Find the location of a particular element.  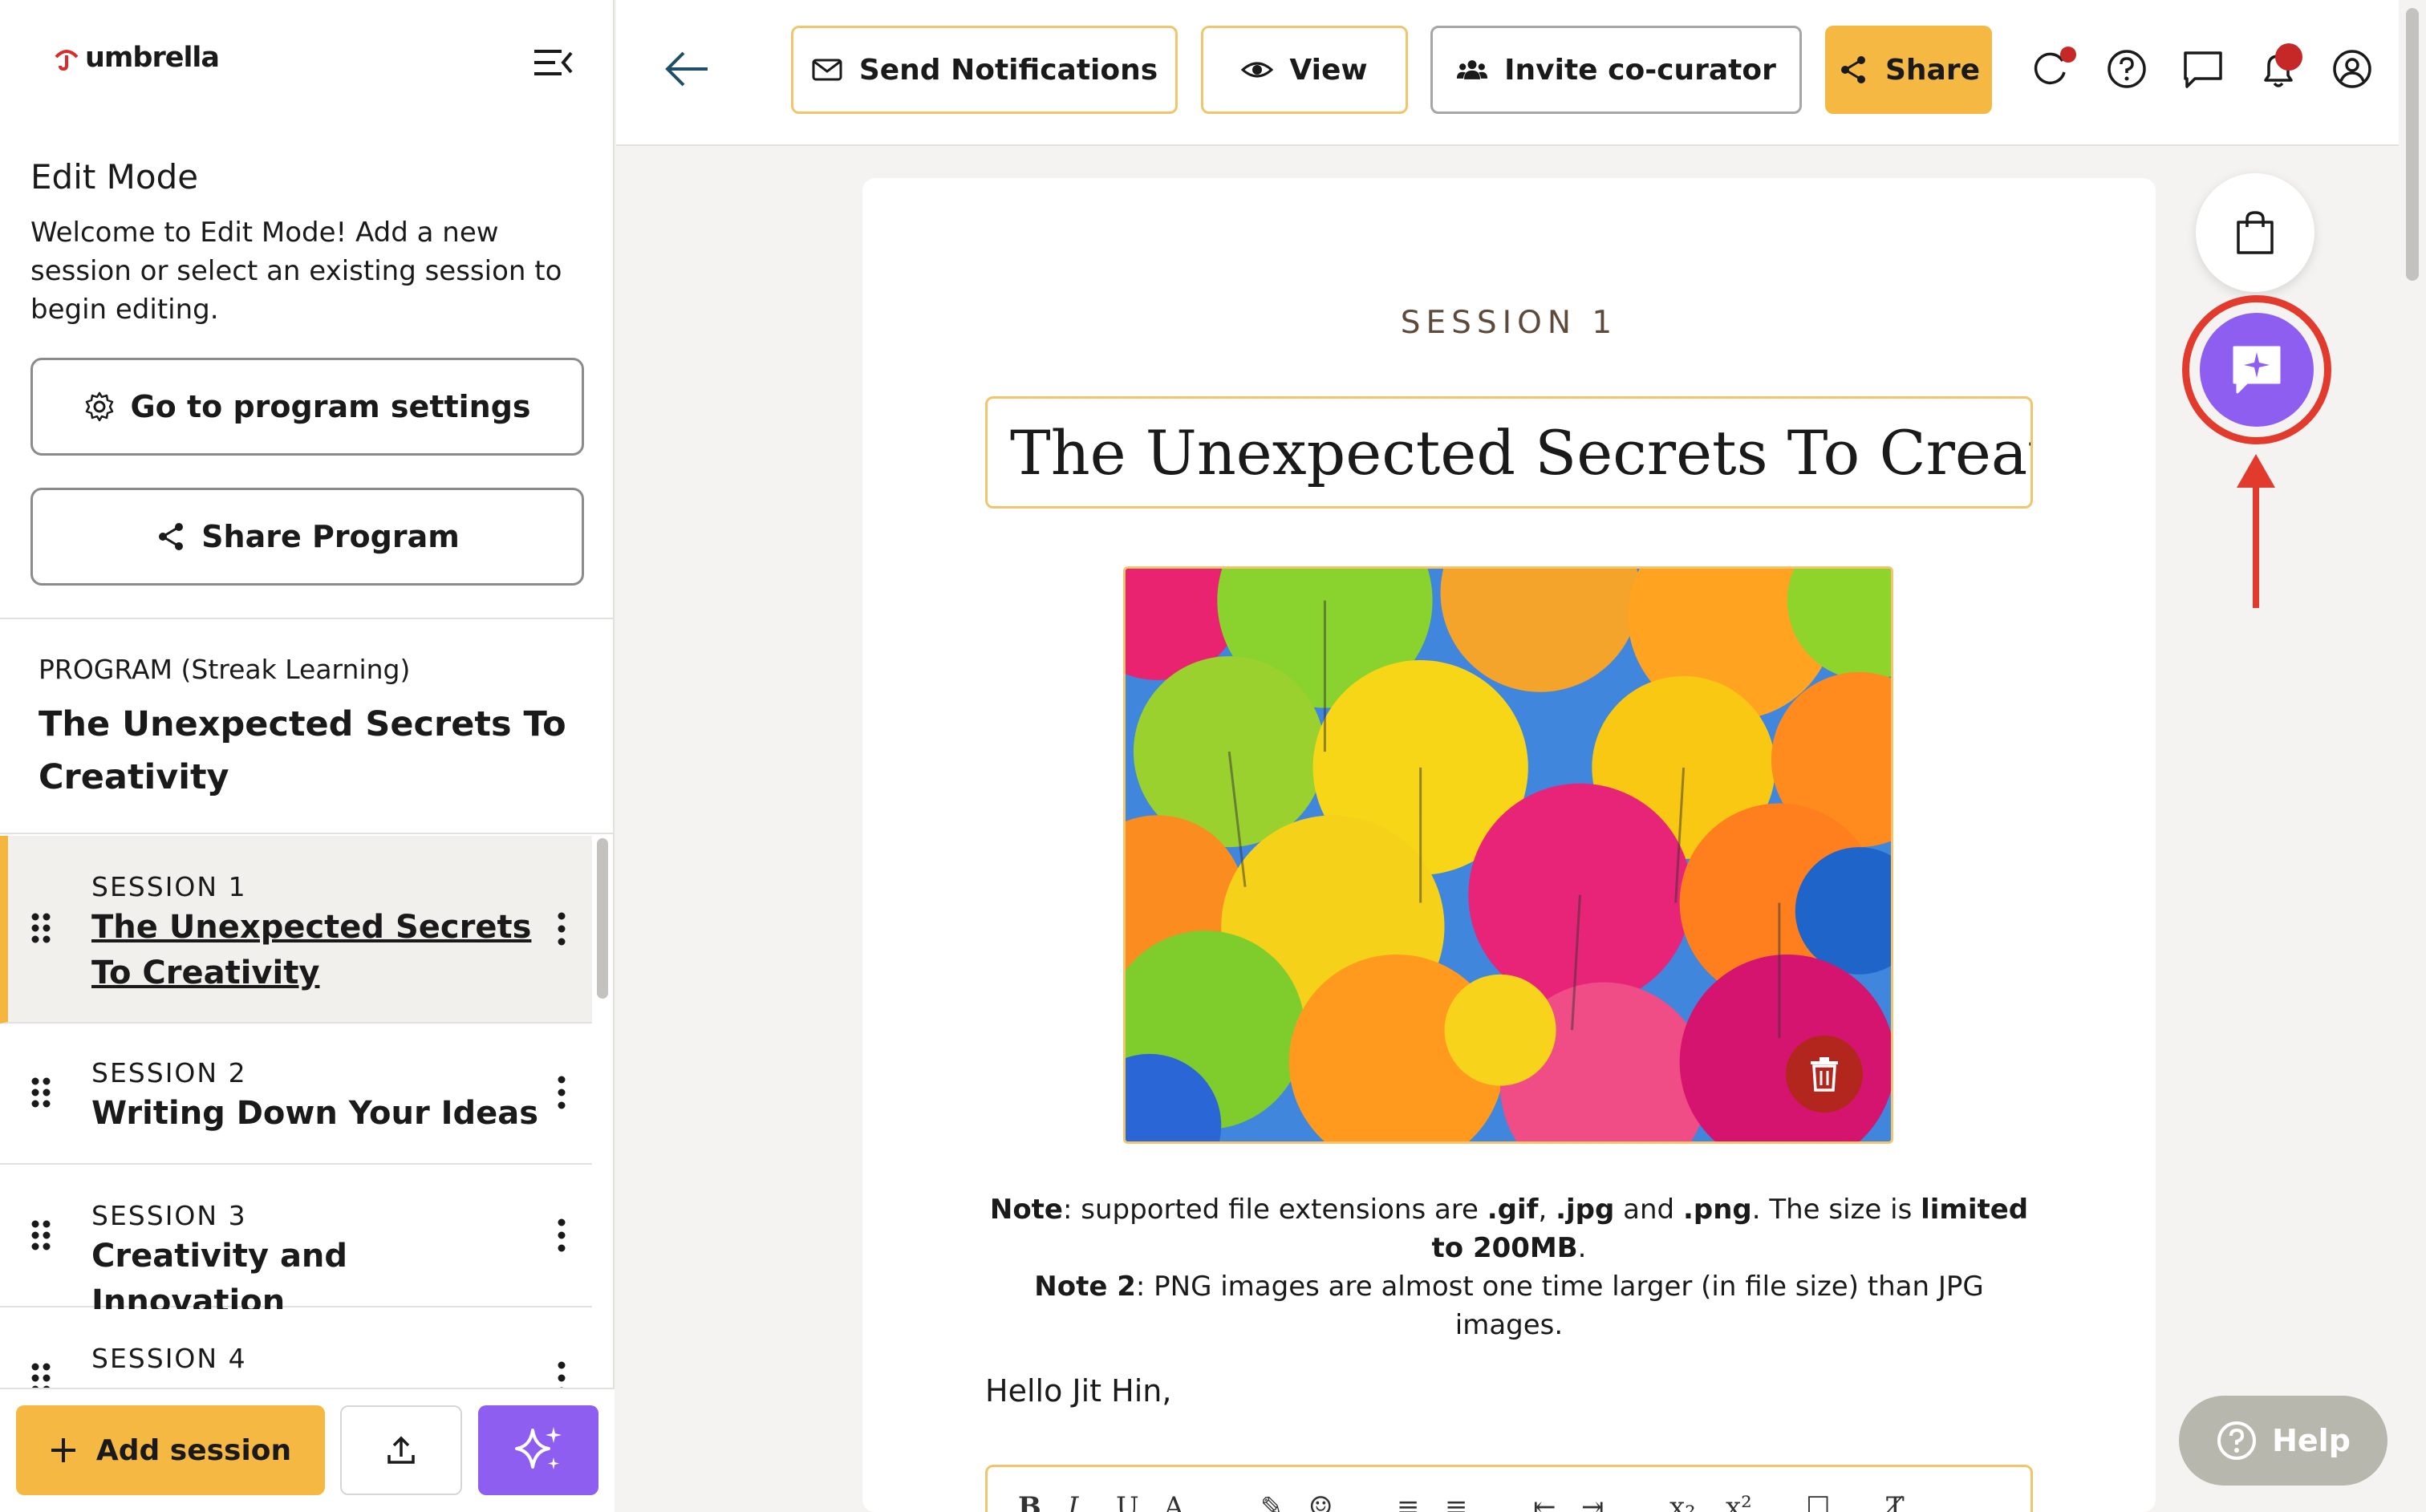

ext-jpg: .jpg is located at coordinates (1585, 1210).